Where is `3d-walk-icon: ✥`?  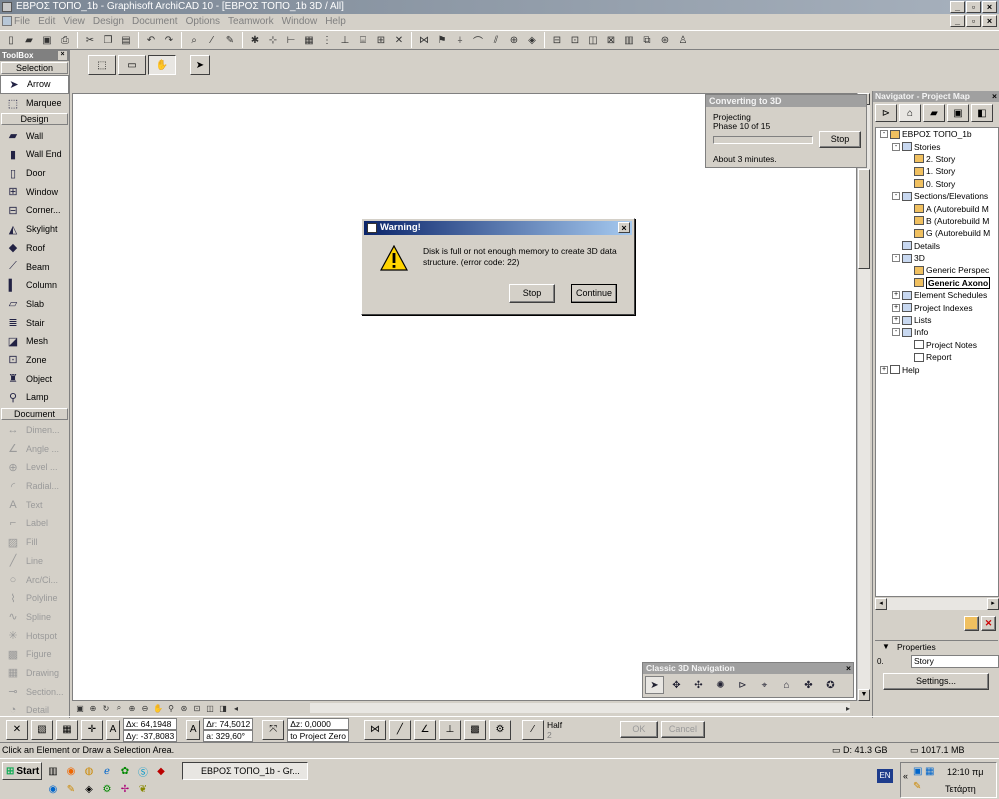
3d-walk-icon: ✥ is located at coordinates (676, 685).